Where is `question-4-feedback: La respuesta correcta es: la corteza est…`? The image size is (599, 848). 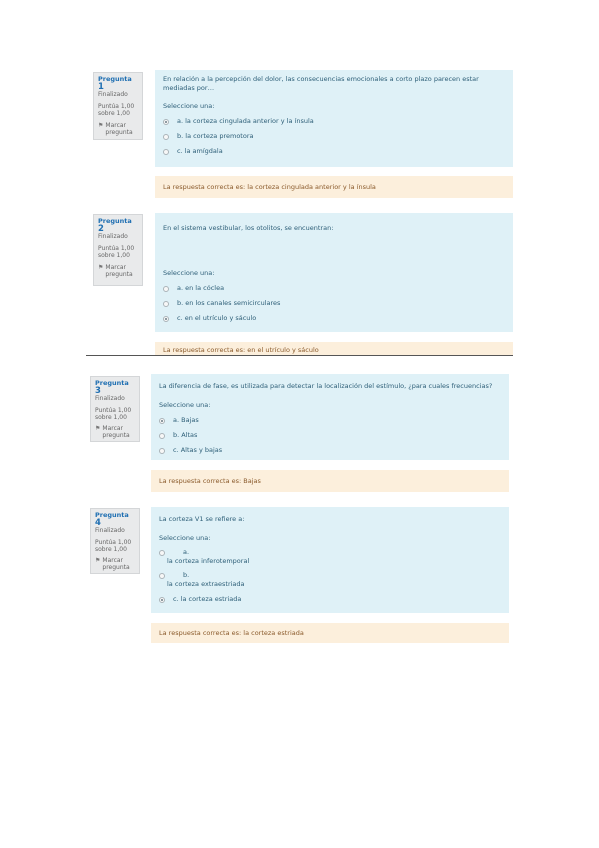 question-4-feedback: La respuesta correcta es: la corteza est… is located at coordinates (330, 633).